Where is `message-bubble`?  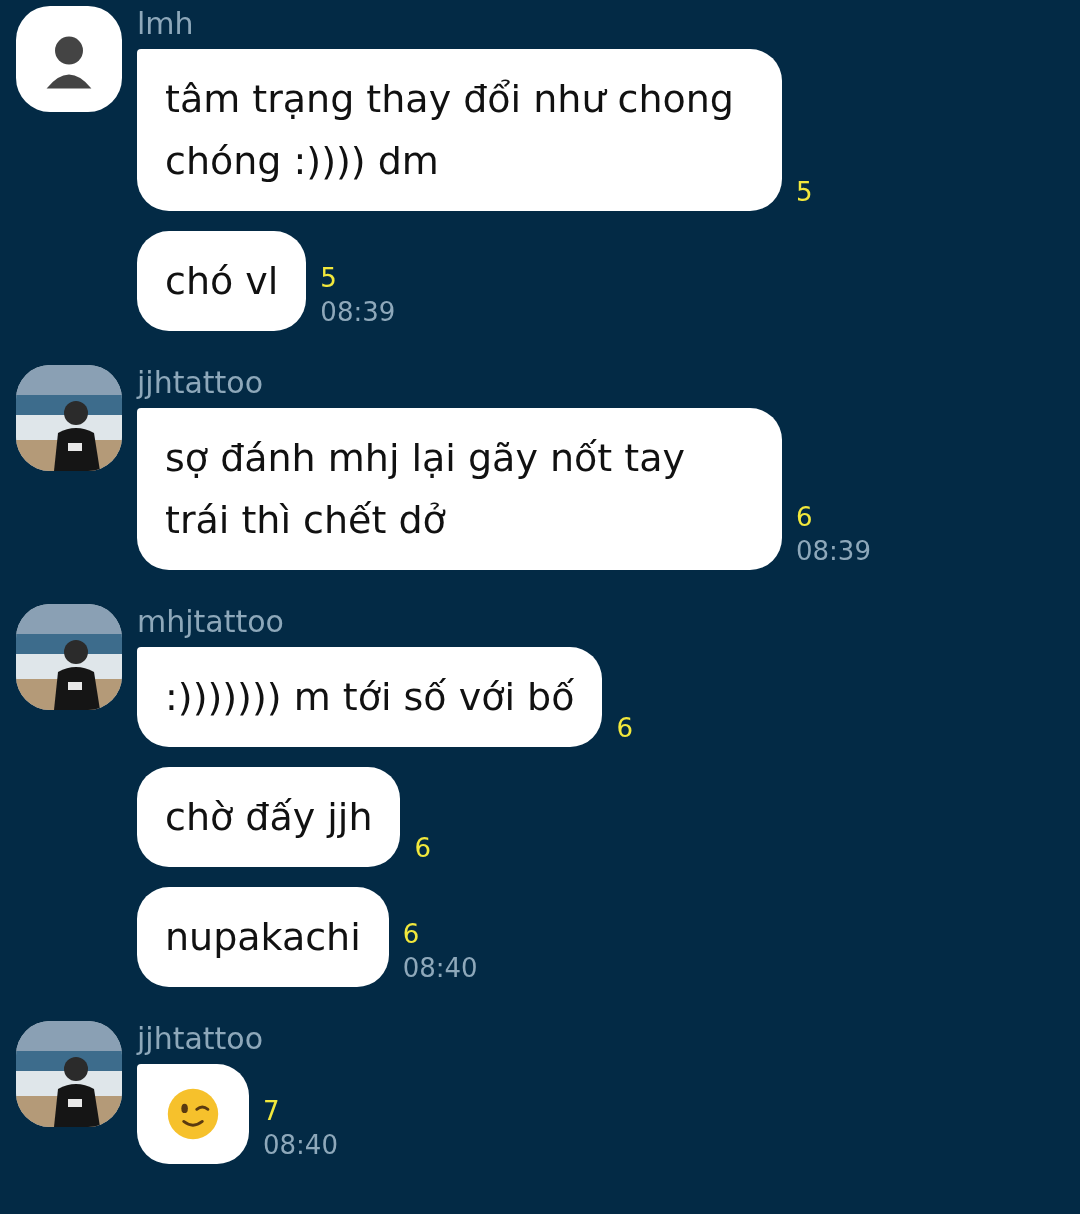 message-bubble is located at coordinates (193, 1114).